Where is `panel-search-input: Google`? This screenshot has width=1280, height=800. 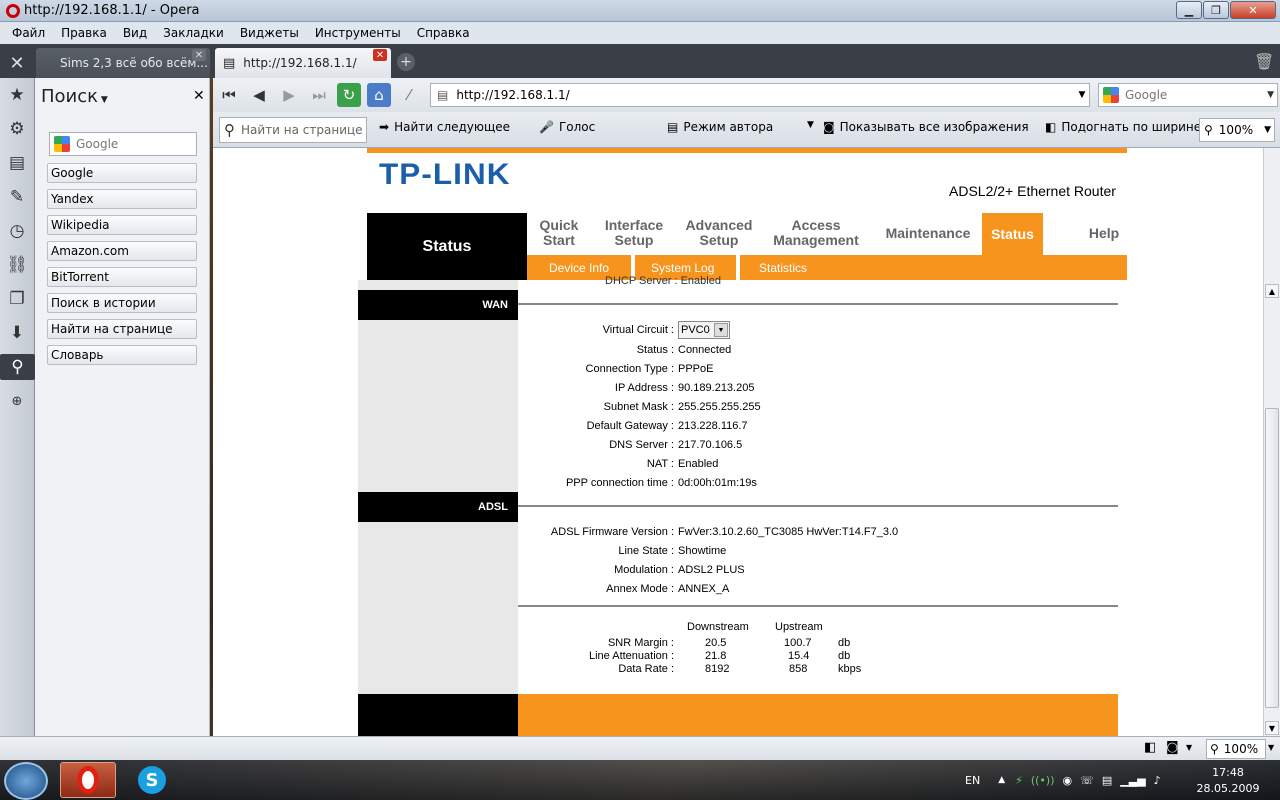
panel-search-input: Google is located at coordinates (123, 144).